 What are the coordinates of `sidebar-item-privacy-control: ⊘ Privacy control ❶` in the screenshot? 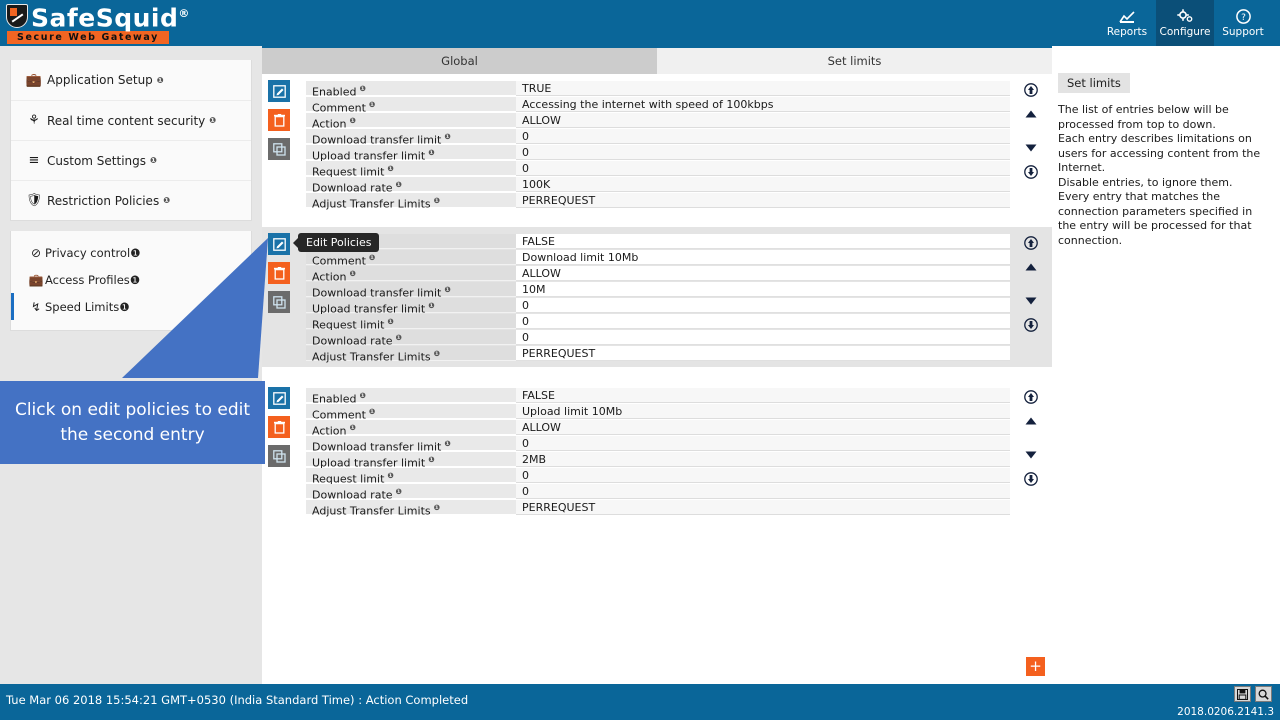 It's located at (131, 252).